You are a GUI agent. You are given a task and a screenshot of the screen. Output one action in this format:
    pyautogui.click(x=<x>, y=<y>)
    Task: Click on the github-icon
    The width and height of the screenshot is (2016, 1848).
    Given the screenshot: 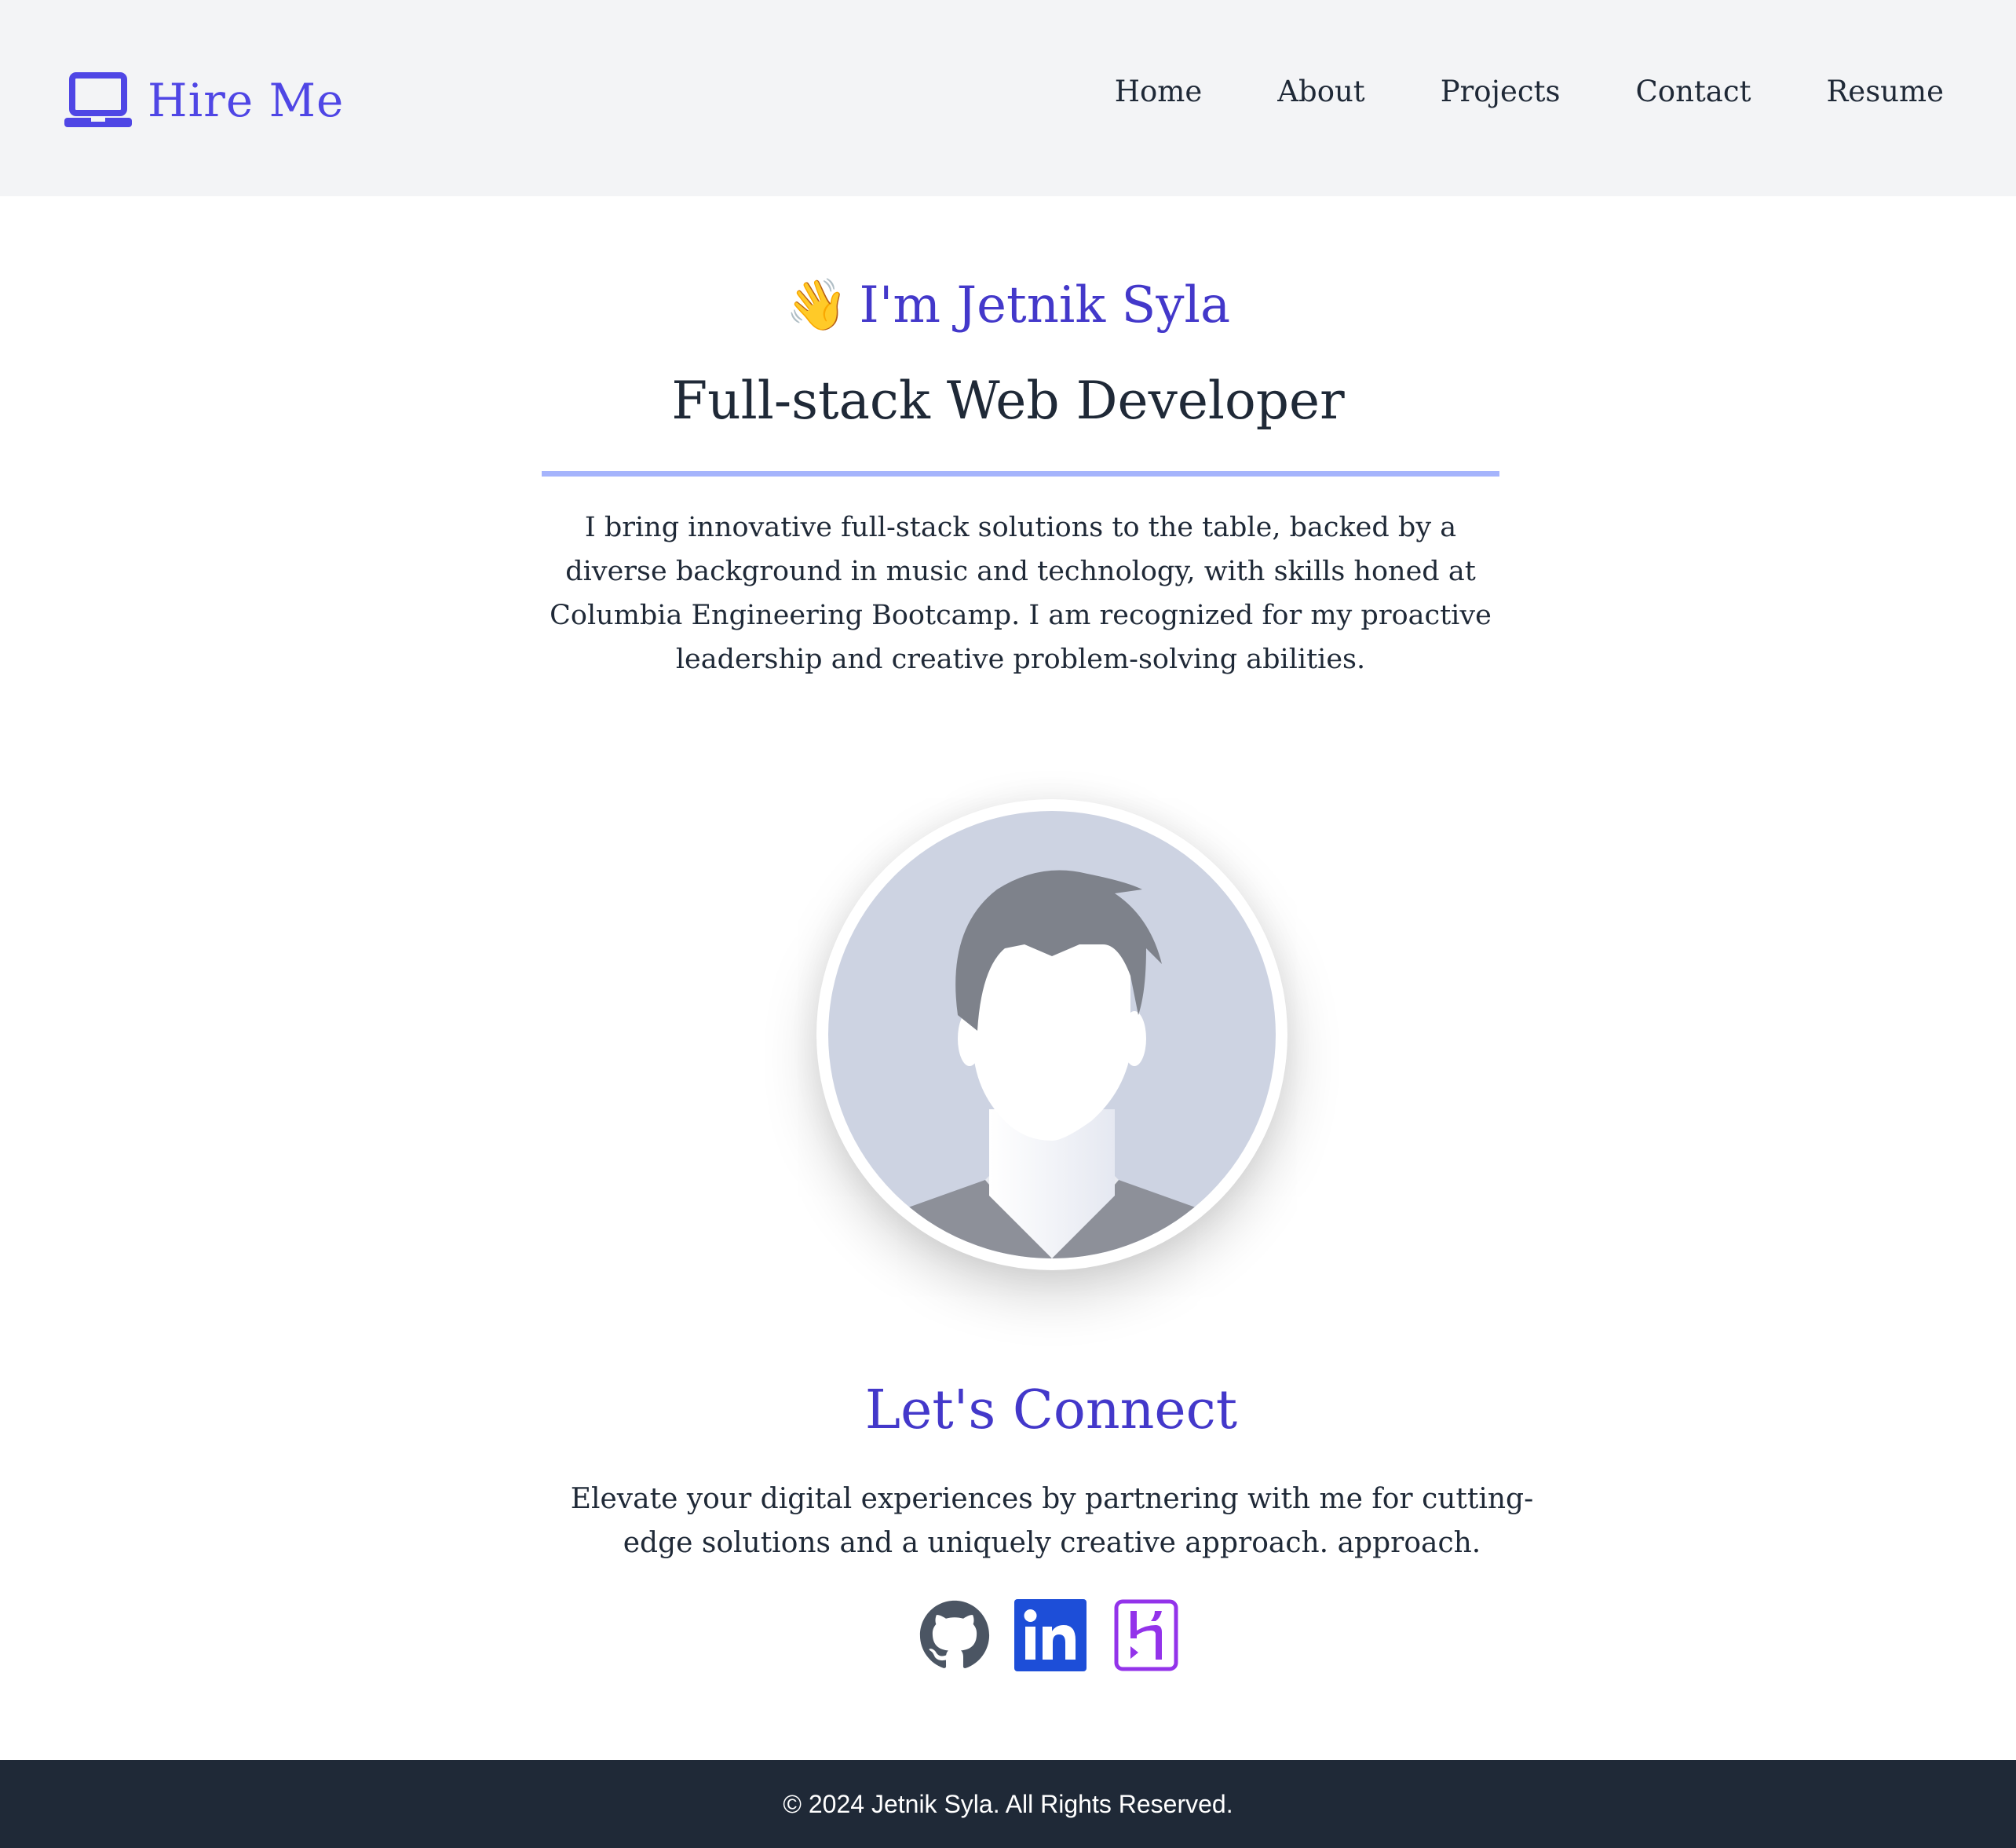 What is the action you would take?
    pyautogui.click(x=954, y=1634)
    